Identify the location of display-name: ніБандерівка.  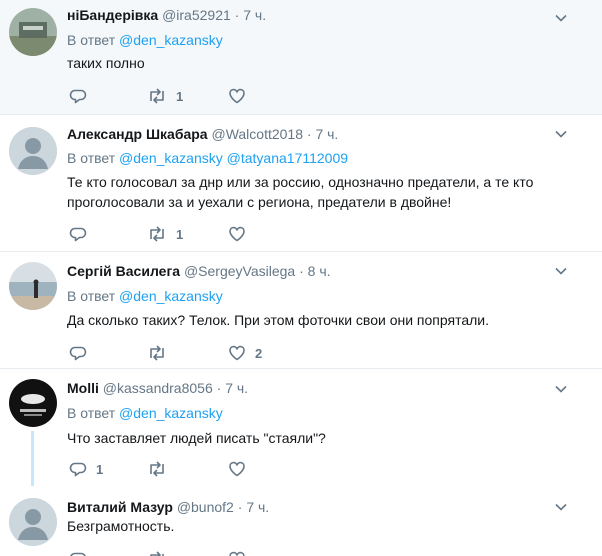
(112, 15).